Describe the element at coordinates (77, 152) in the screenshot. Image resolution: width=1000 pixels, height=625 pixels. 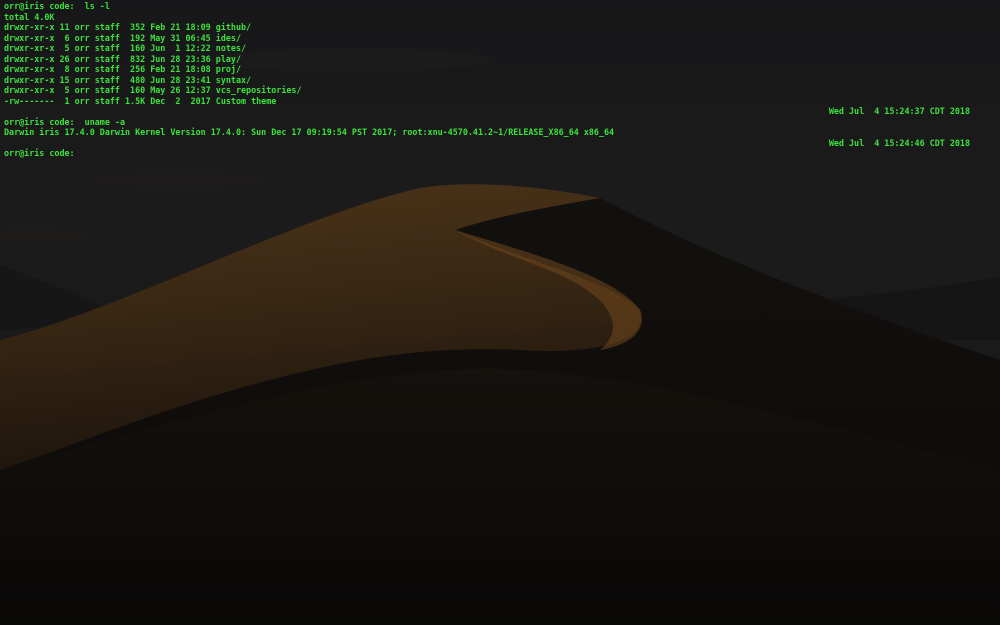
I see `text-cursor` at that location.